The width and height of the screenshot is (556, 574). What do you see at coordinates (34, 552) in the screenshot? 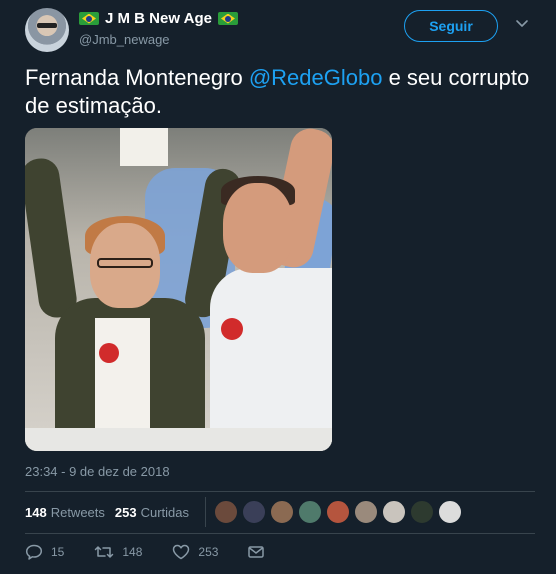
I see `reply-icon` at bounding box center [34, 552].